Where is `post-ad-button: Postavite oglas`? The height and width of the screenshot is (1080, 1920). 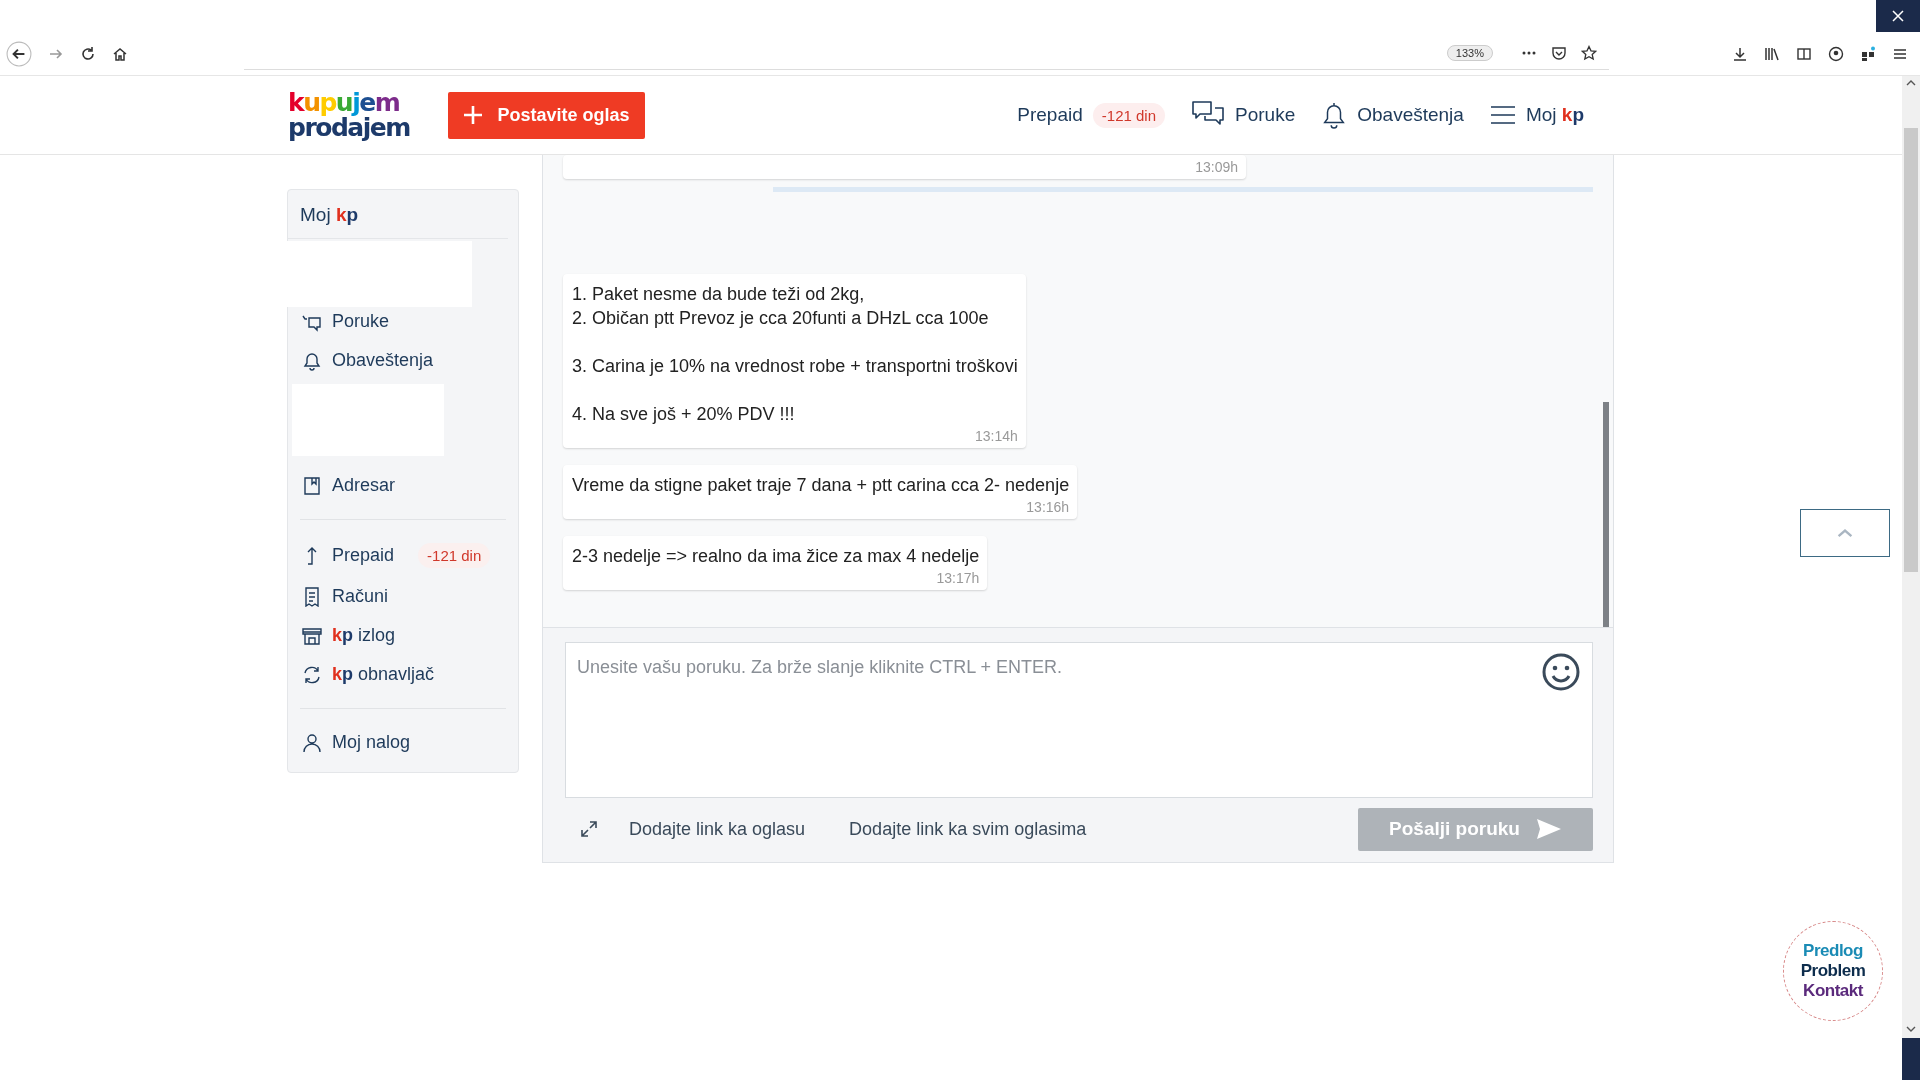
post-ad-button: Postavite oglas is located at coordinates (546, 115).